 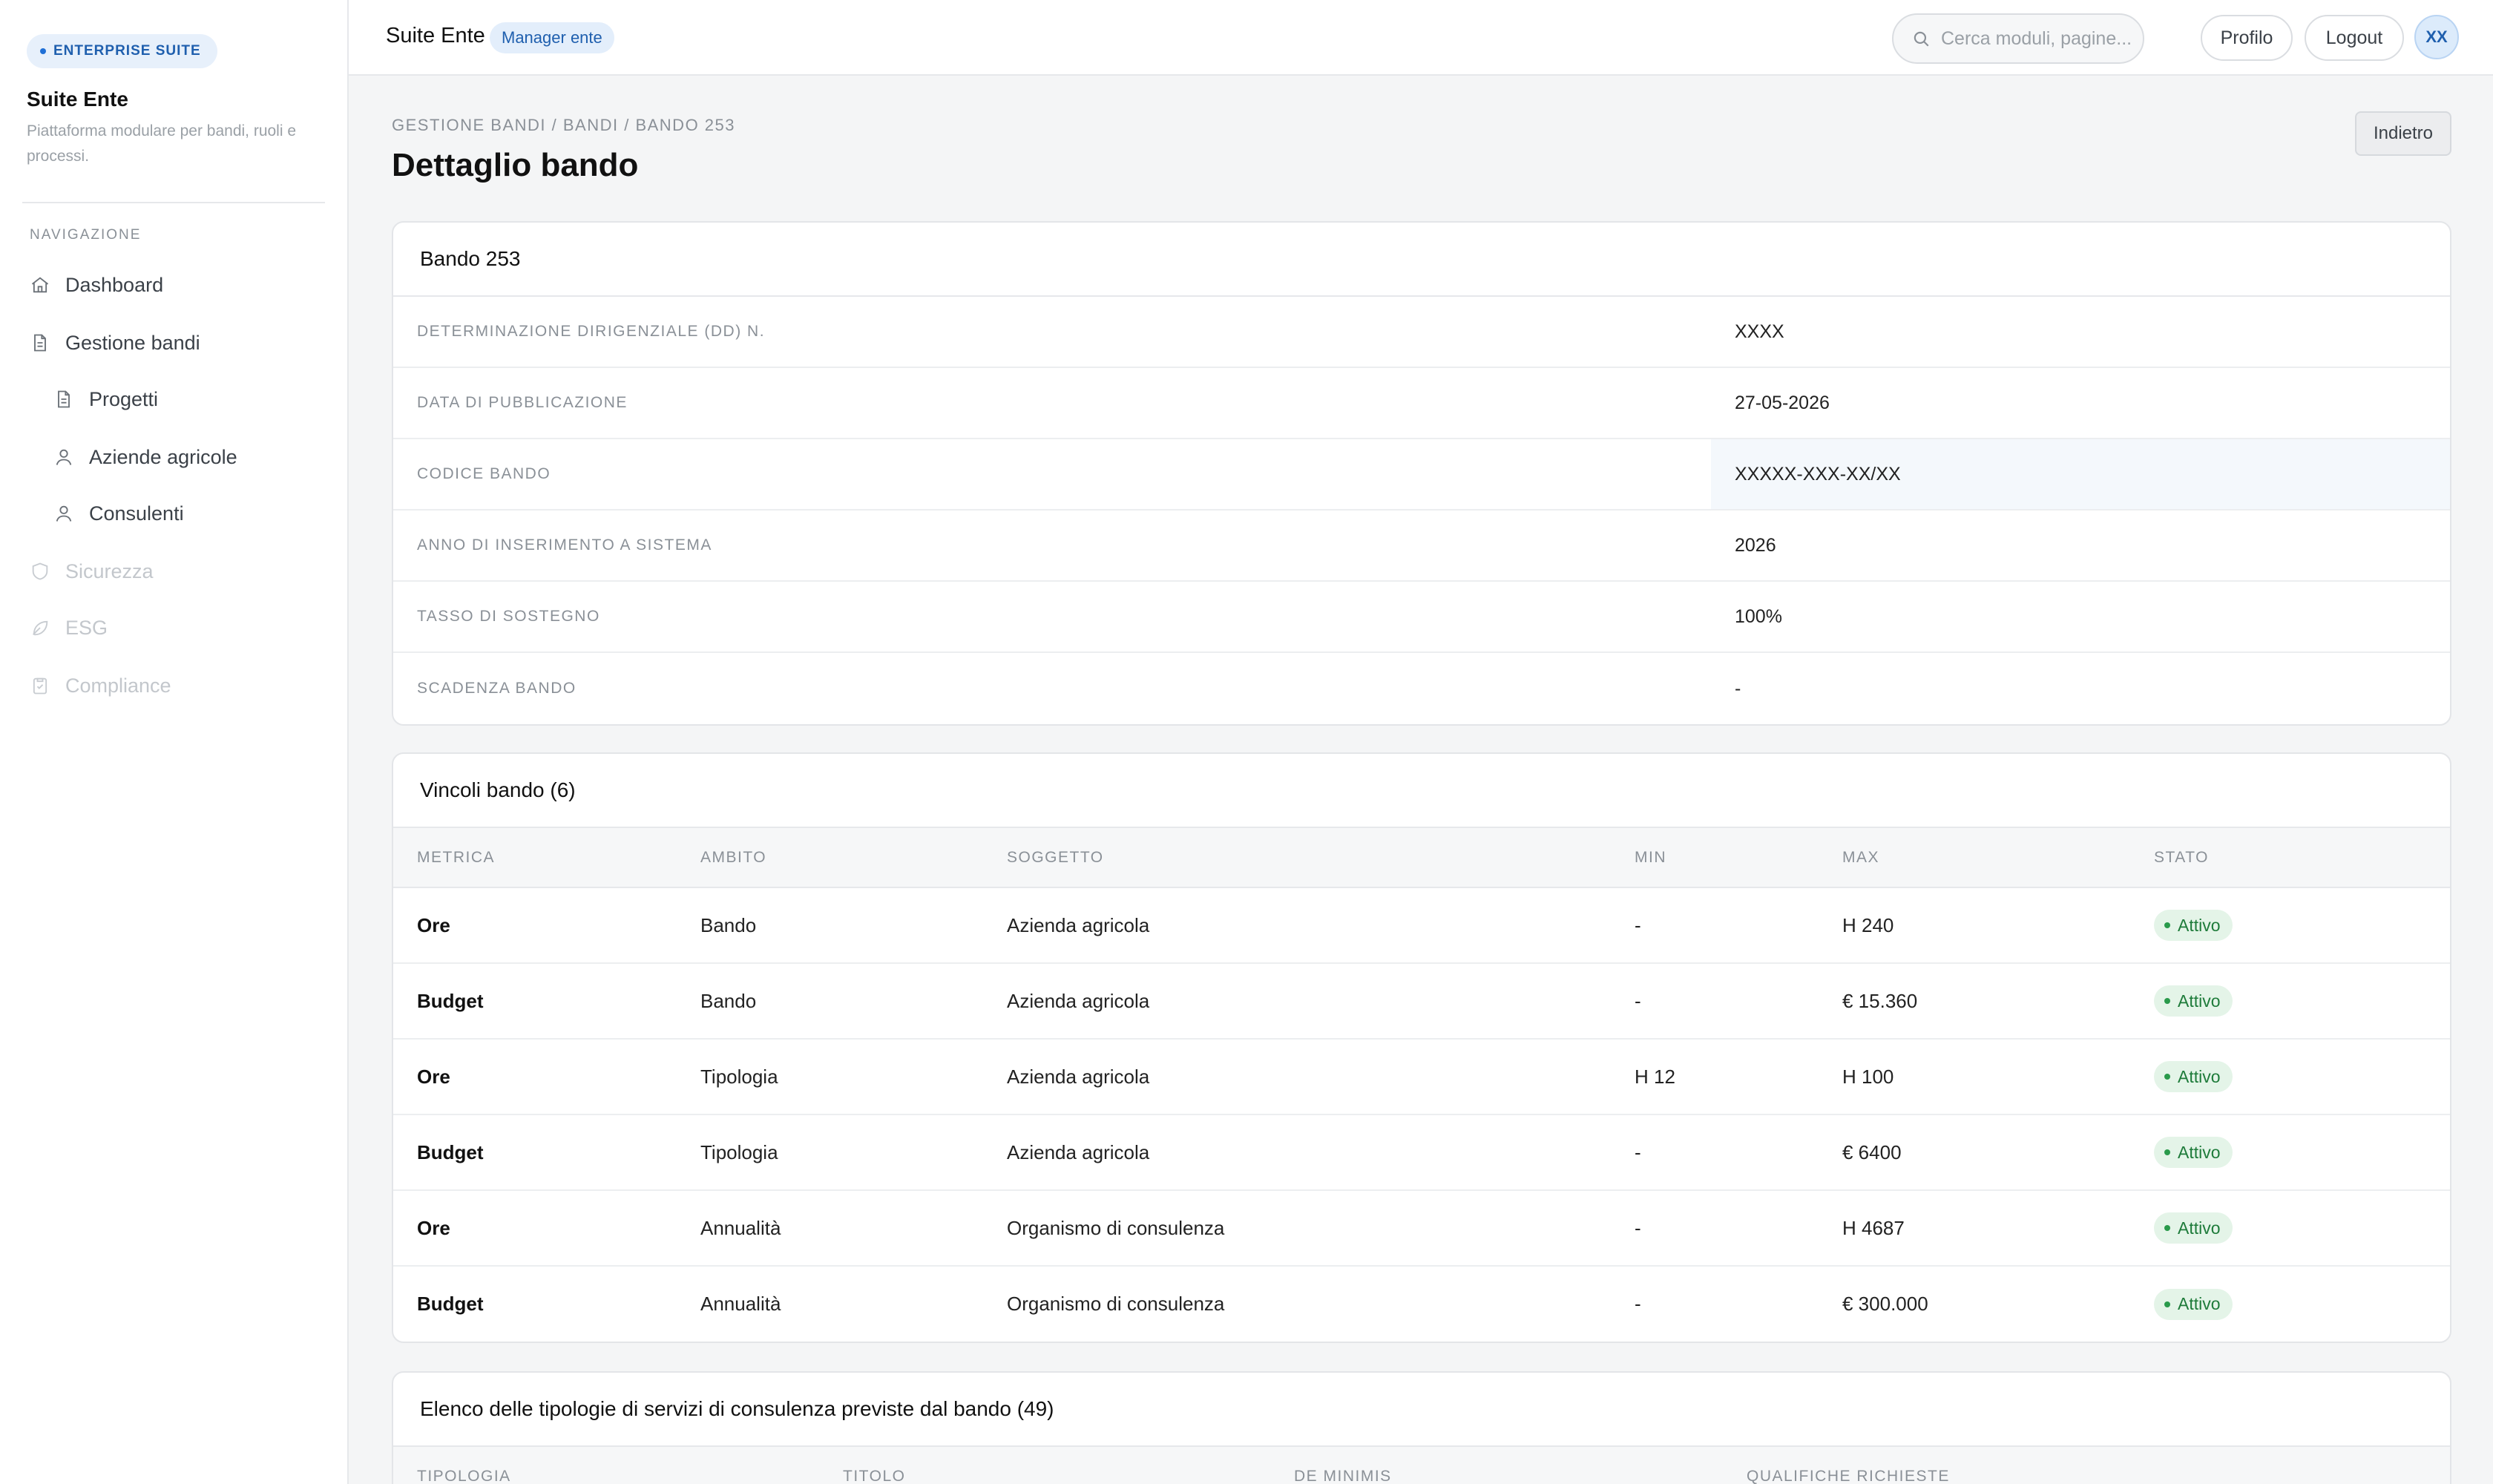 What do you see at coordinates (830, 1077) in the screenshot?
I see `cell-scope: Tipologia` at bounding box center [830, 1077].